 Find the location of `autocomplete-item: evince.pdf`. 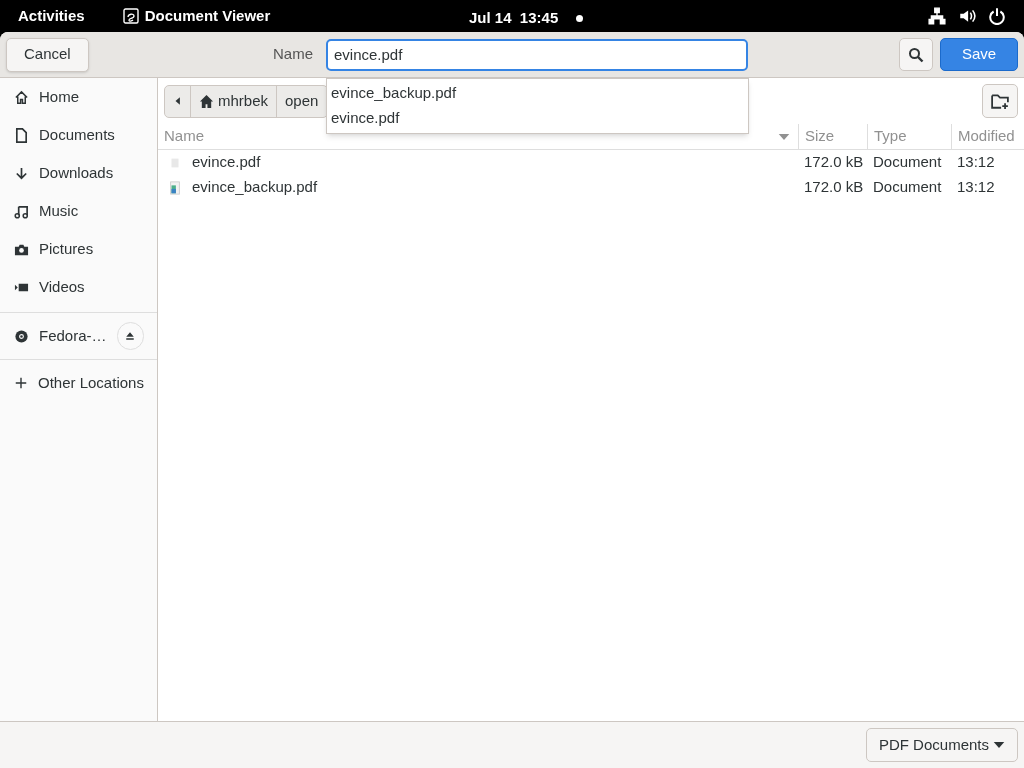

autocomplete-item: evince.pdf is located at coordinates (537, 118).